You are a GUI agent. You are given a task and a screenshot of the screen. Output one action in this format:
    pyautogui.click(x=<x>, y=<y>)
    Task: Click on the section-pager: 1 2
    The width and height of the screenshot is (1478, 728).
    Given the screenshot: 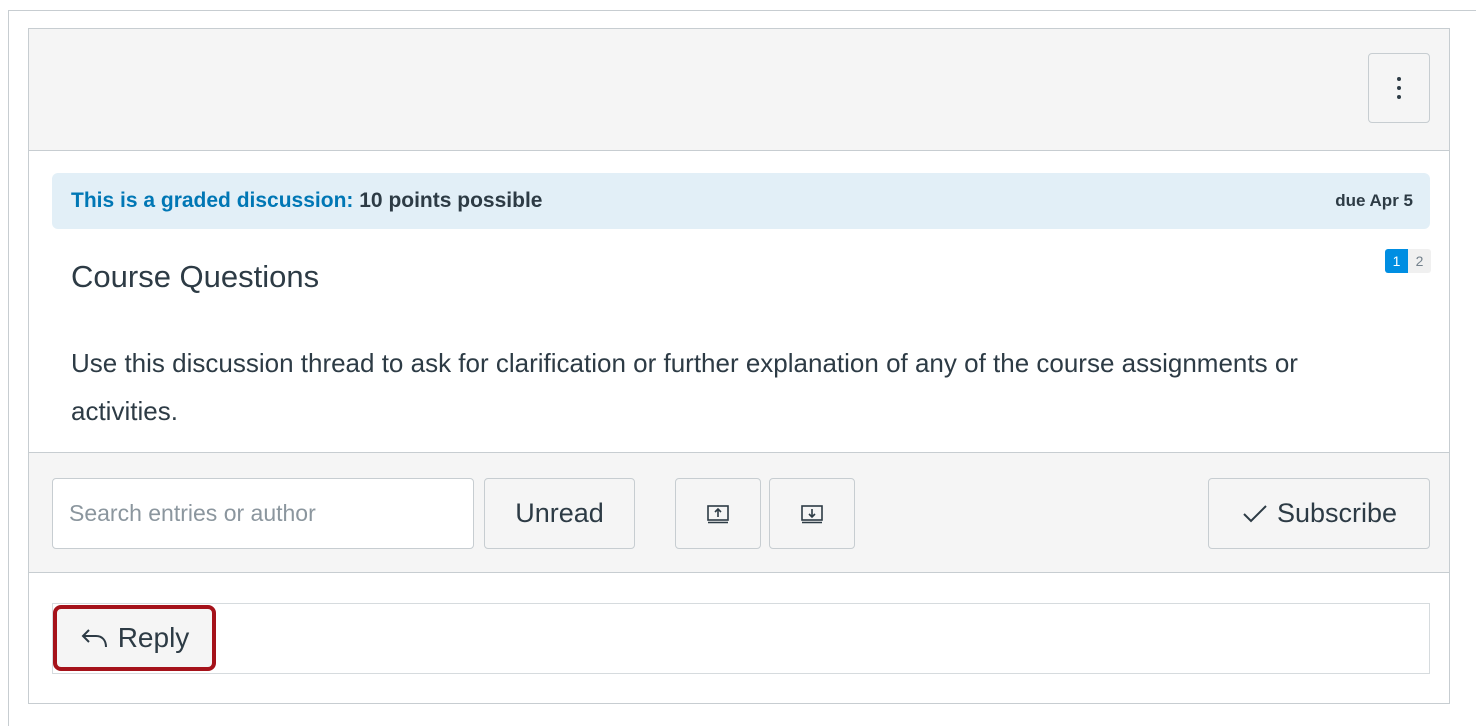 What is the action you would take?
    pyautogui.click(x=1408, y=261)
    